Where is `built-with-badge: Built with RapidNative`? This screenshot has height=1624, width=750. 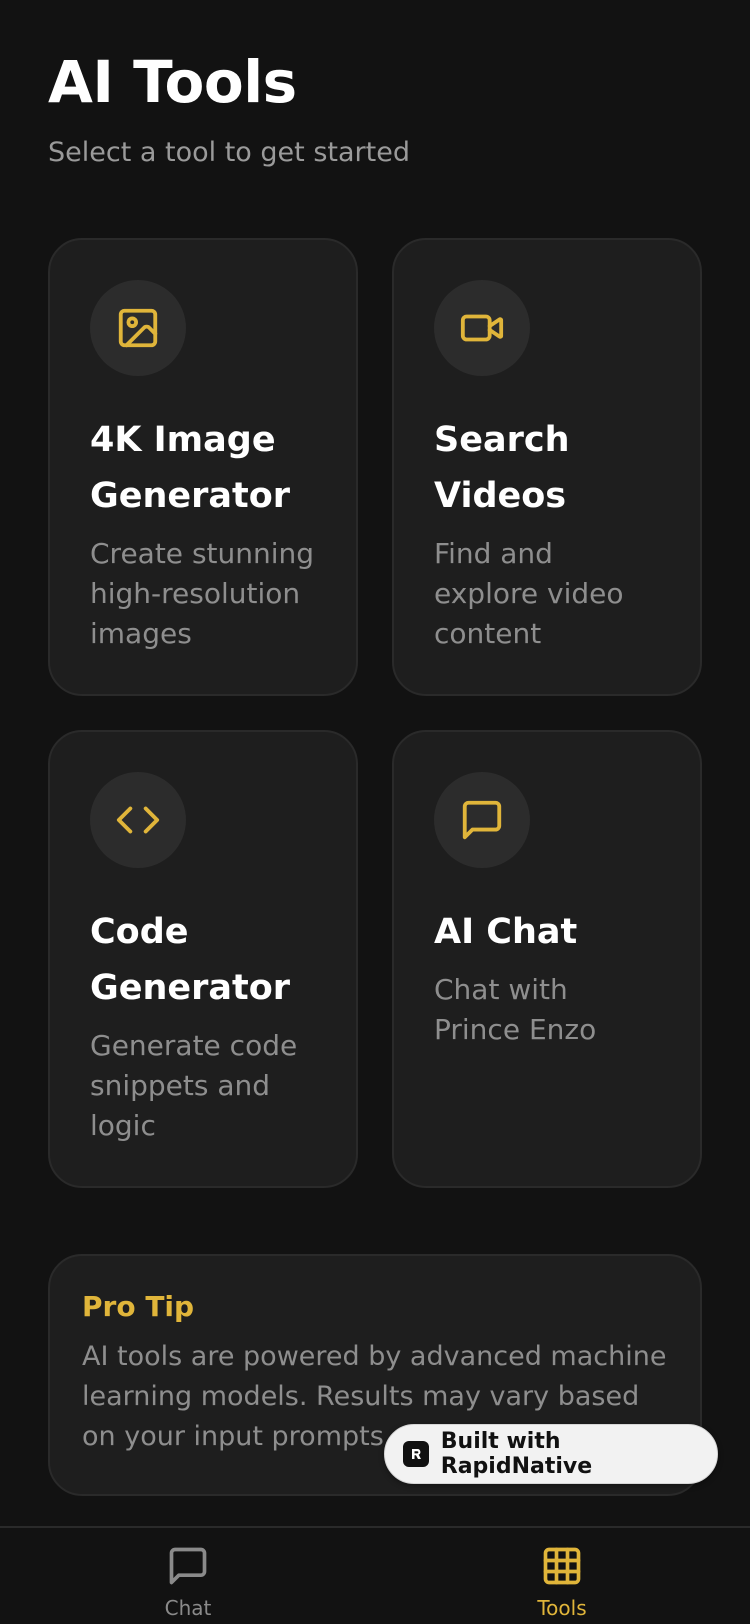
built-with-badge: Built with RapidNative is located at coordinates (551, 1454).